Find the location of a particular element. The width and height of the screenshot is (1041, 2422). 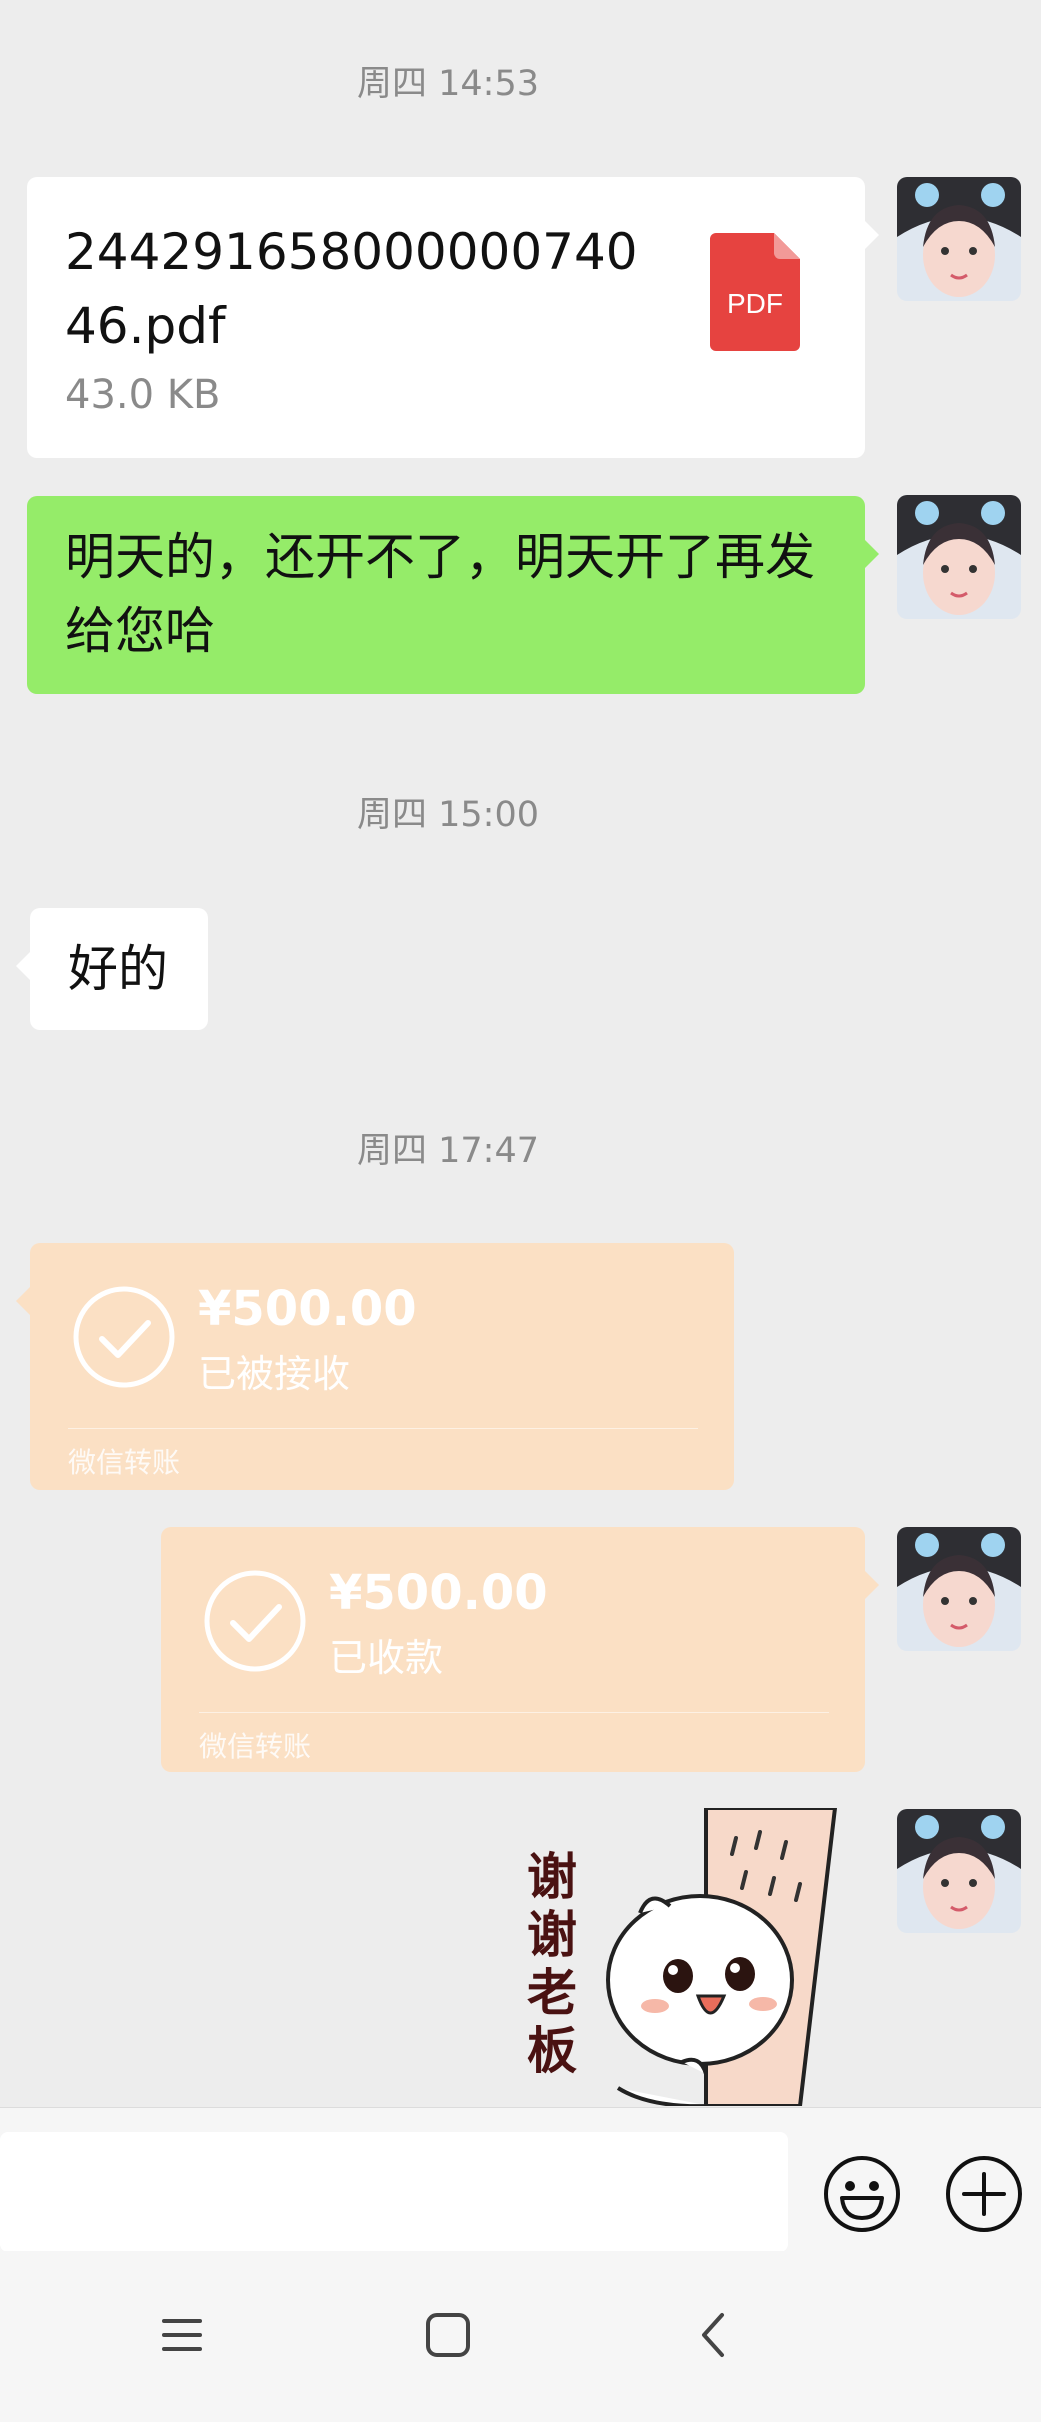

sticker-image: 谢谢老板 is located at coordinates (682, 1957).